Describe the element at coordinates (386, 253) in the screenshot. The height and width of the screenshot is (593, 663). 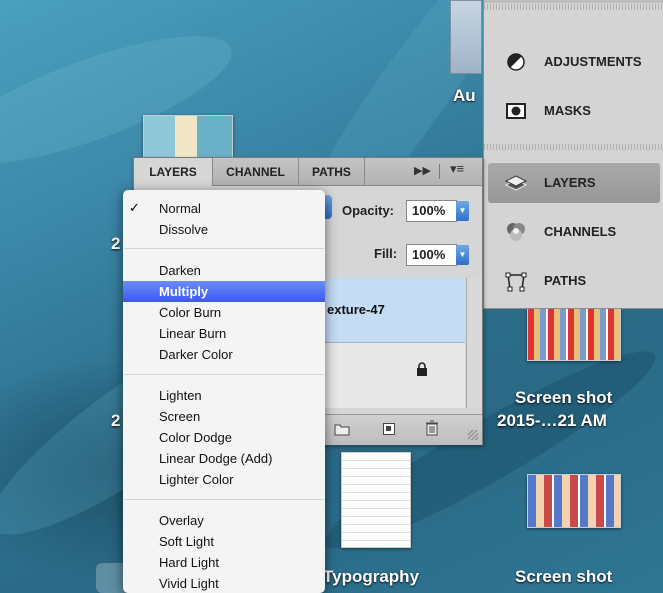
I see `fill-label: Fill:` at that location.